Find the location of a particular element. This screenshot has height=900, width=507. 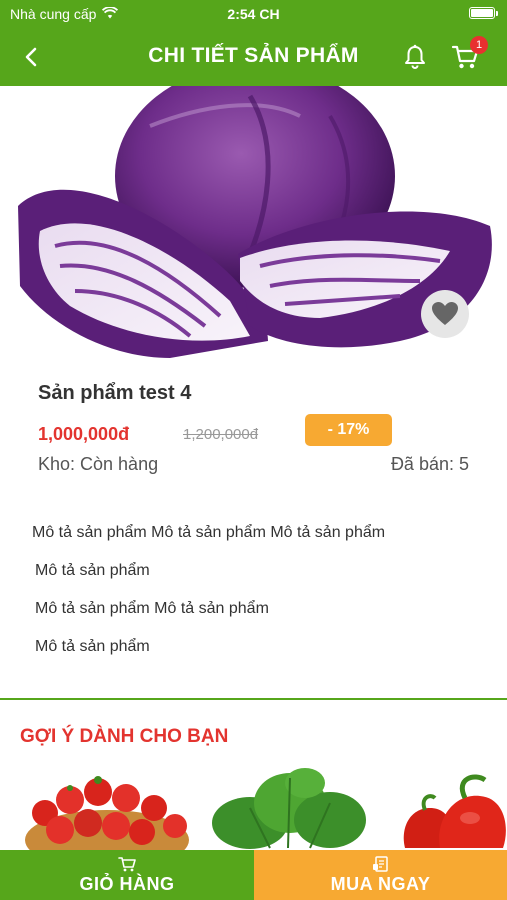

nav-bar: CHI TIẾT SẢN PHẨM 1 is located at coordinates (253, 58).